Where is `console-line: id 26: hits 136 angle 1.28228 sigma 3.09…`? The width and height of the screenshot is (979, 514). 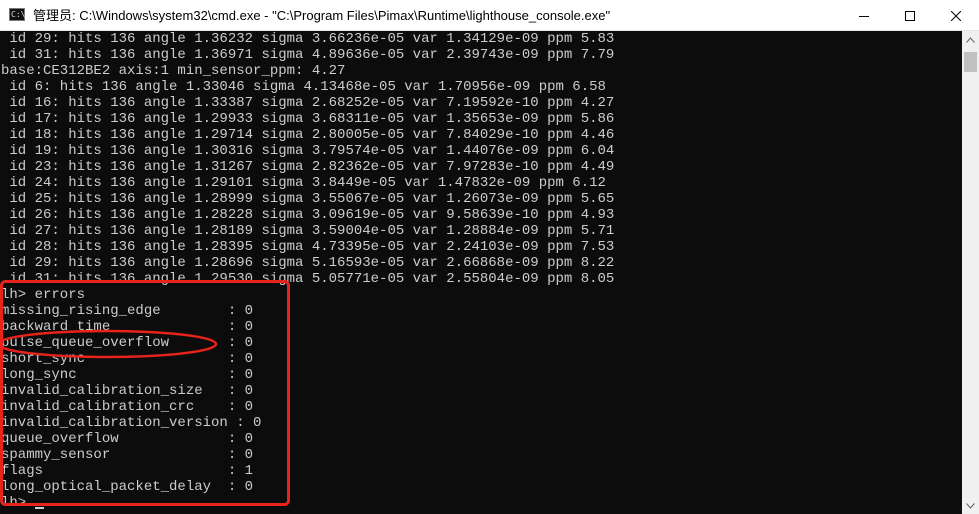
console-line: id 26: hits 136 angle 1.28228 sigma 3.09… is located at coordinates (308, 215).